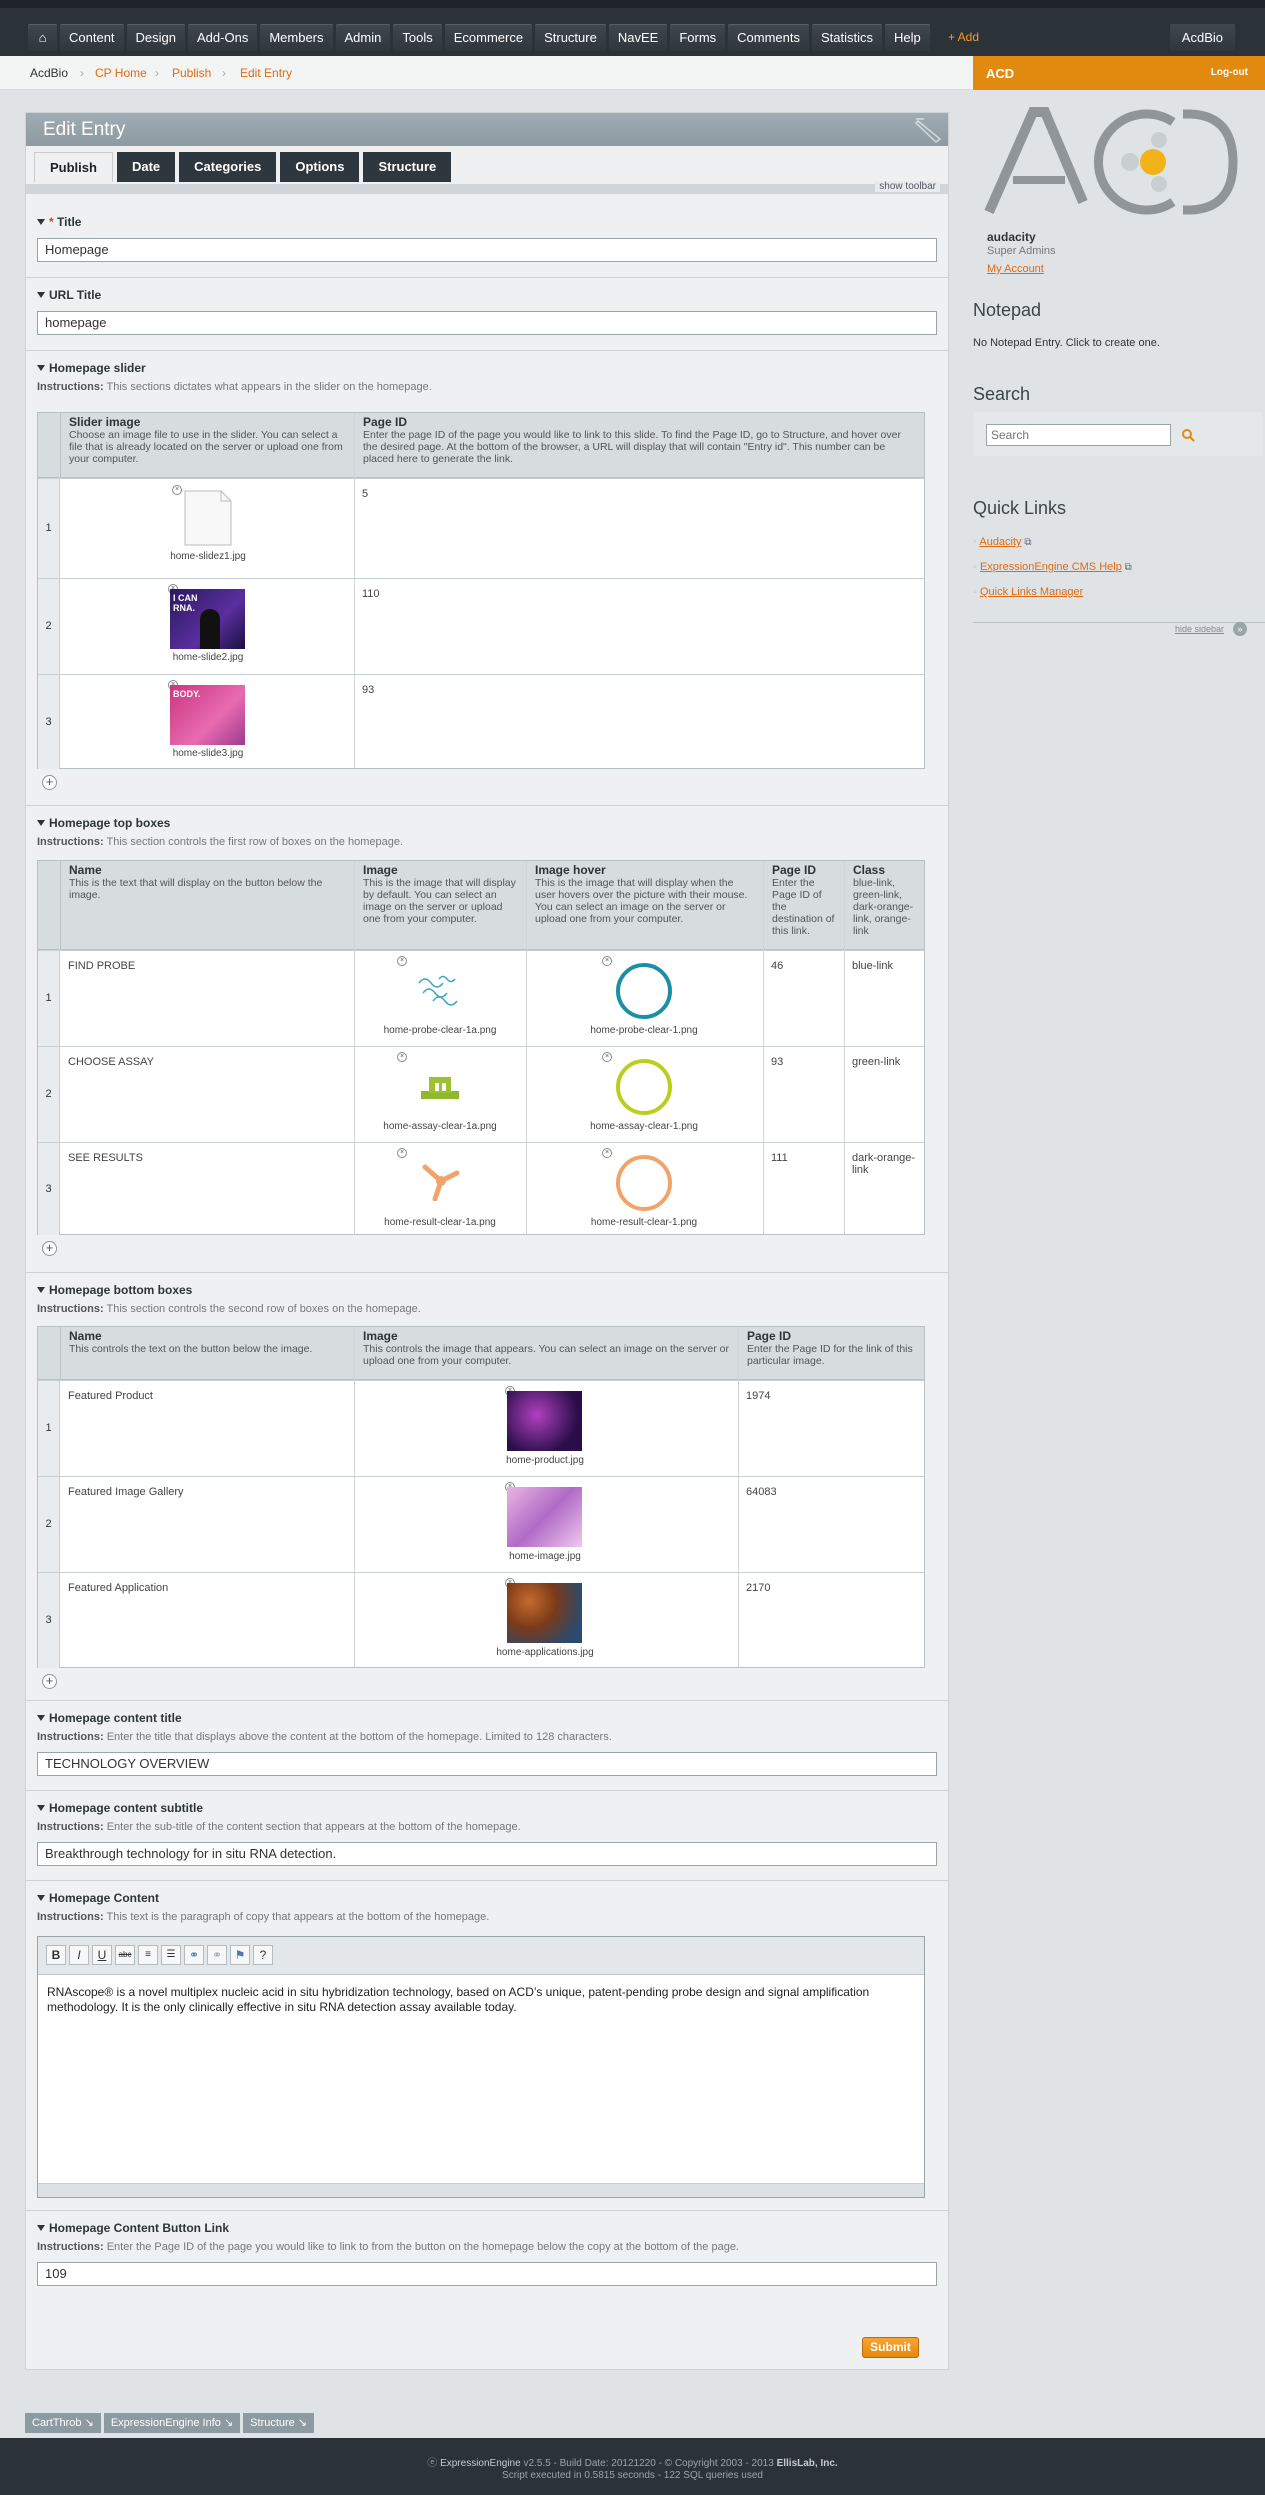 The width and height of the screenshot is (1265, 2495). What do you see at coordinates (487, 2274) in the screenshot?
I see `button-link-input: 109` at bounding box center [487, 2274].